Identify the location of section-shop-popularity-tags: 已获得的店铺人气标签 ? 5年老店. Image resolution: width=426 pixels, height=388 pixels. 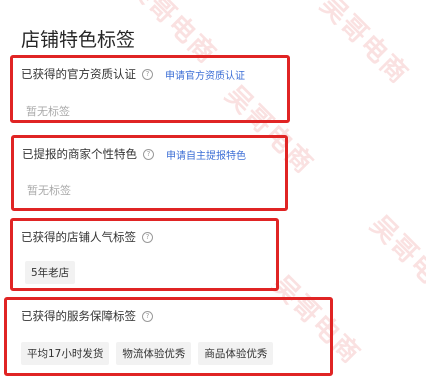
(144, 254).